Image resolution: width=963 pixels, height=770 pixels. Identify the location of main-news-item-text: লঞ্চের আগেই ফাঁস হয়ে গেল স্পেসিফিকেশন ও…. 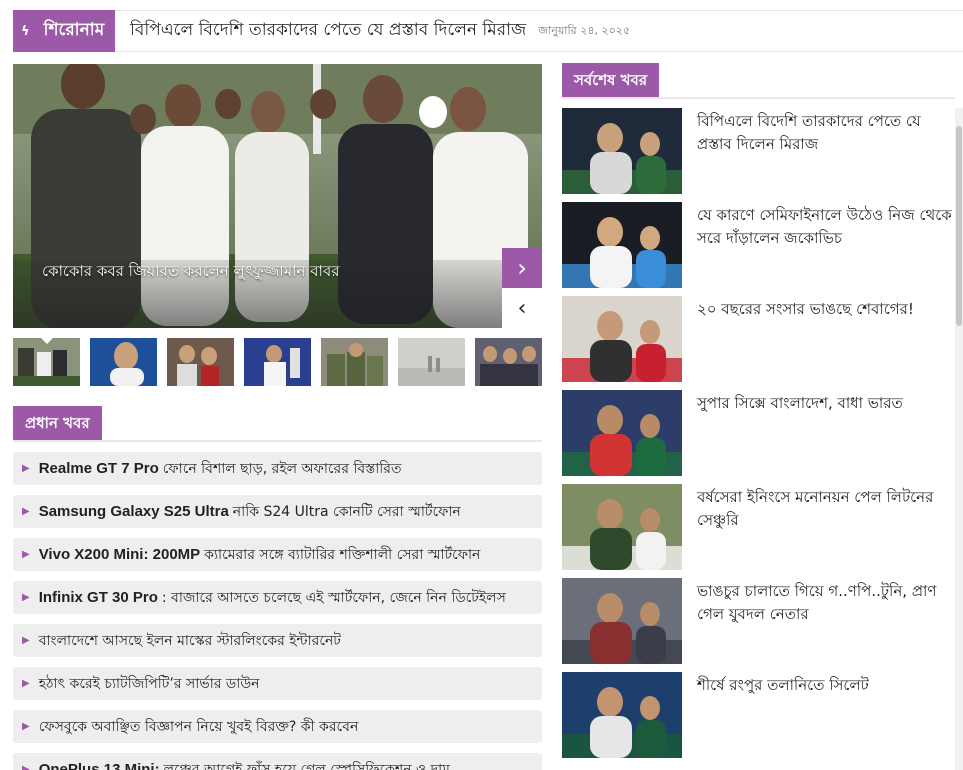
(306, 765).